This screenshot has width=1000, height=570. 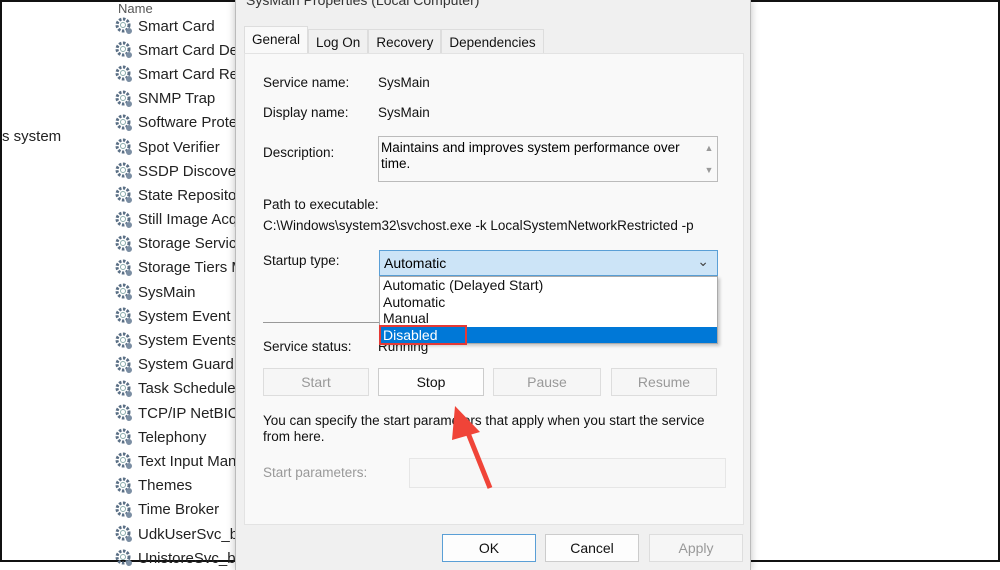 I want to click on startup-type-select: Automatic ⌄, so click(x=548, y=263).